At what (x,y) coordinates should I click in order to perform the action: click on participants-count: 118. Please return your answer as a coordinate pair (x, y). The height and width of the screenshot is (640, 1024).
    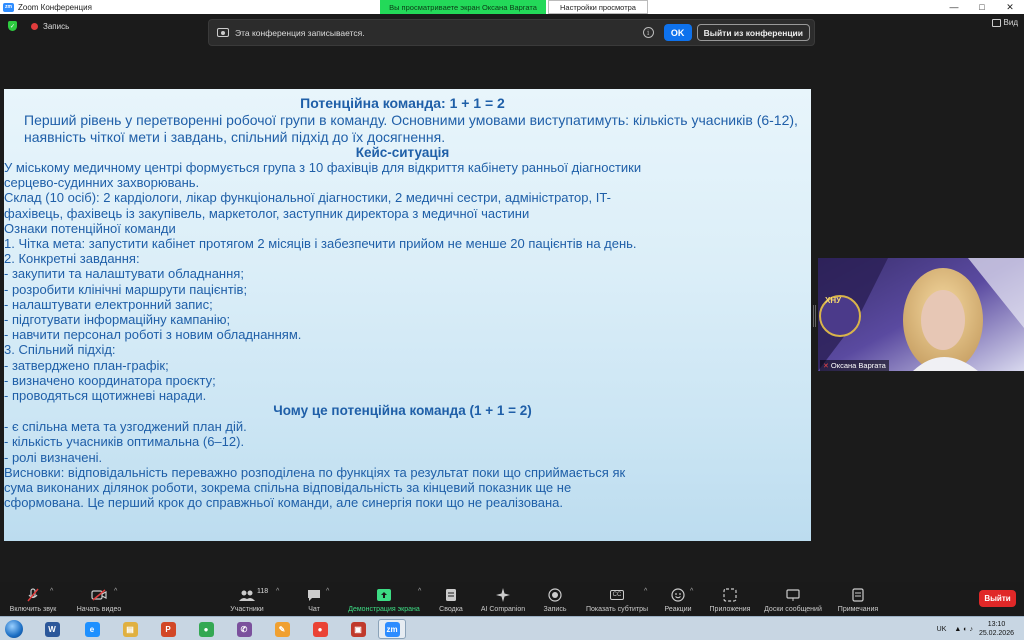
    Looking at the image, I should click on (263, 591).